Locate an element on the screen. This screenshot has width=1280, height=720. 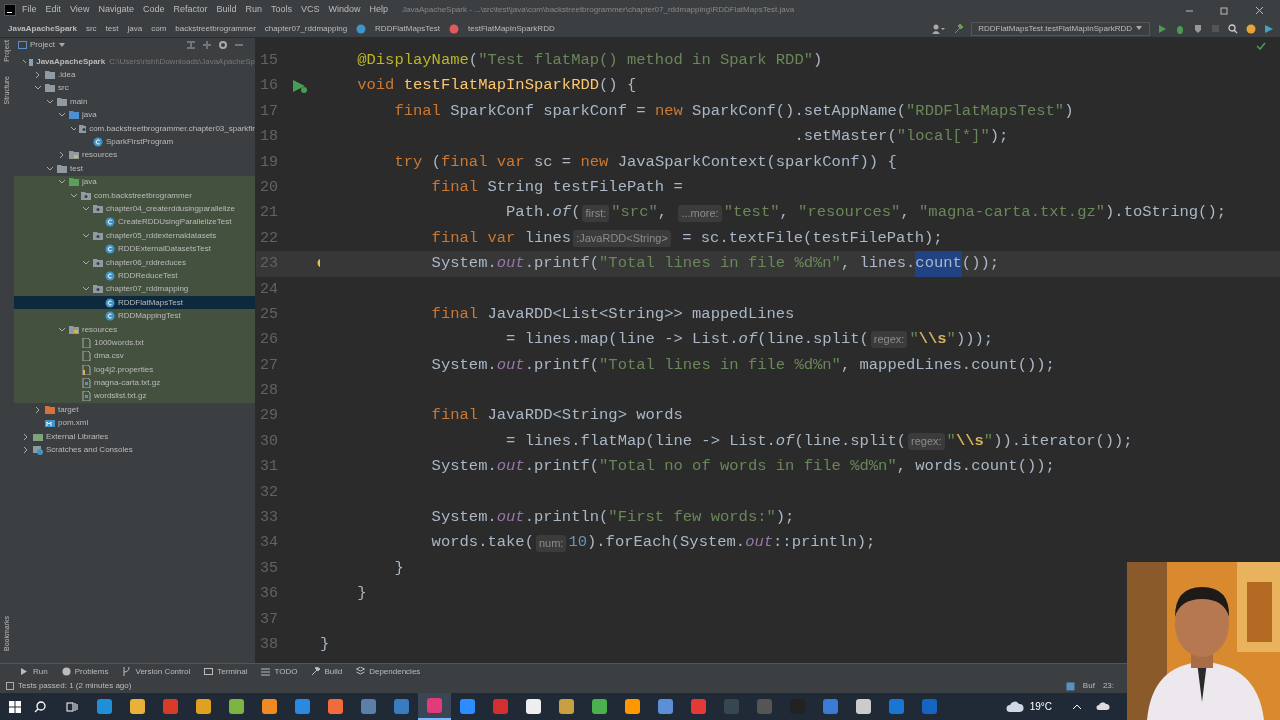
tree-item-label: magna-carta.txt.gz is located at coordinates (127, 383).